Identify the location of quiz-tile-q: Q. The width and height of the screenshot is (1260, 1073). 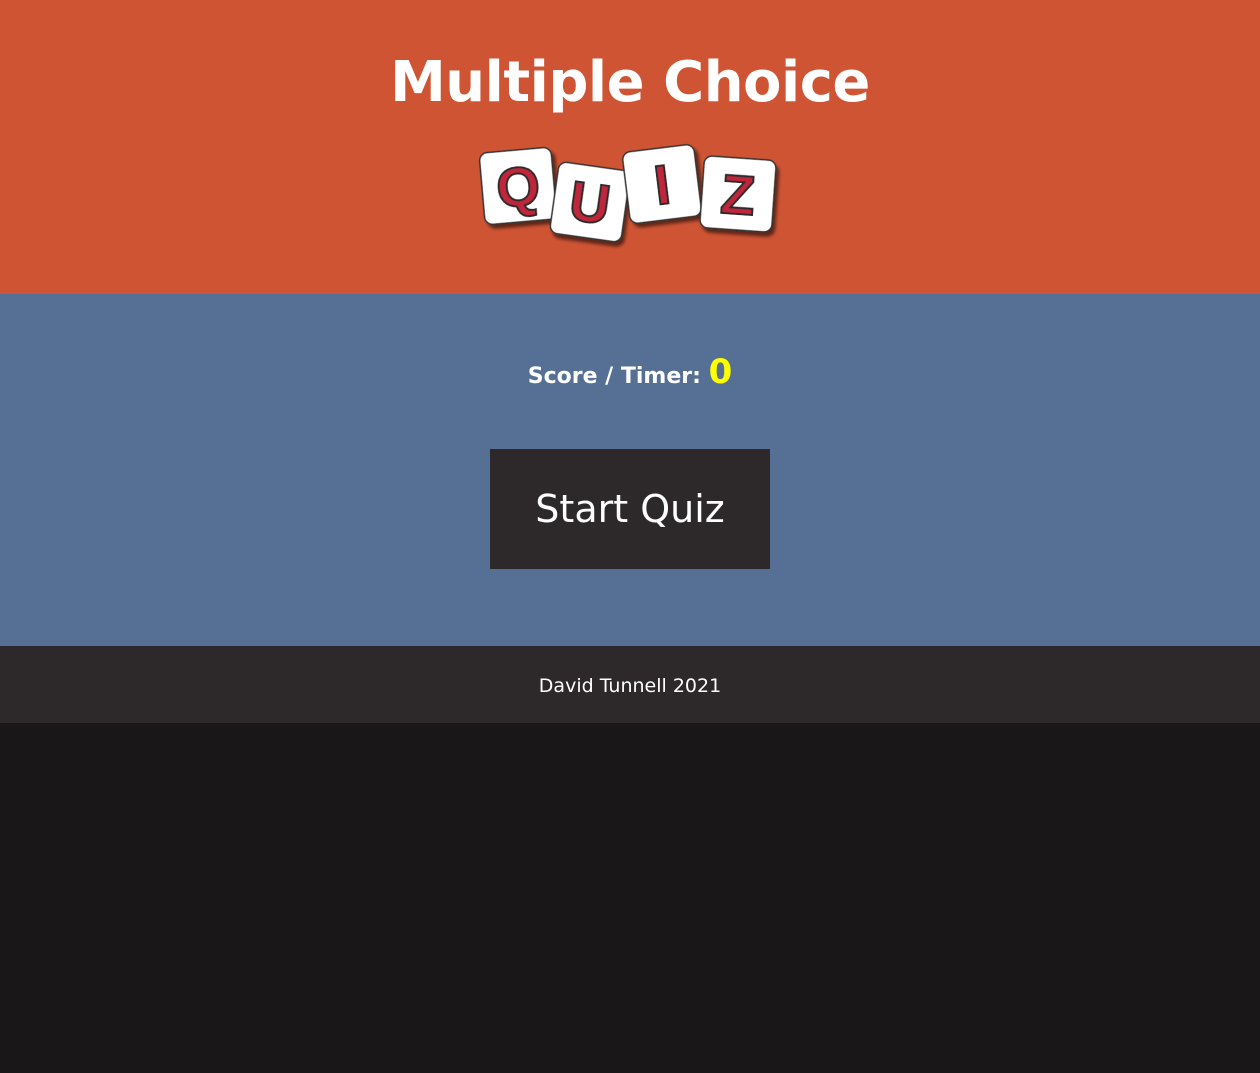
(518, 186).